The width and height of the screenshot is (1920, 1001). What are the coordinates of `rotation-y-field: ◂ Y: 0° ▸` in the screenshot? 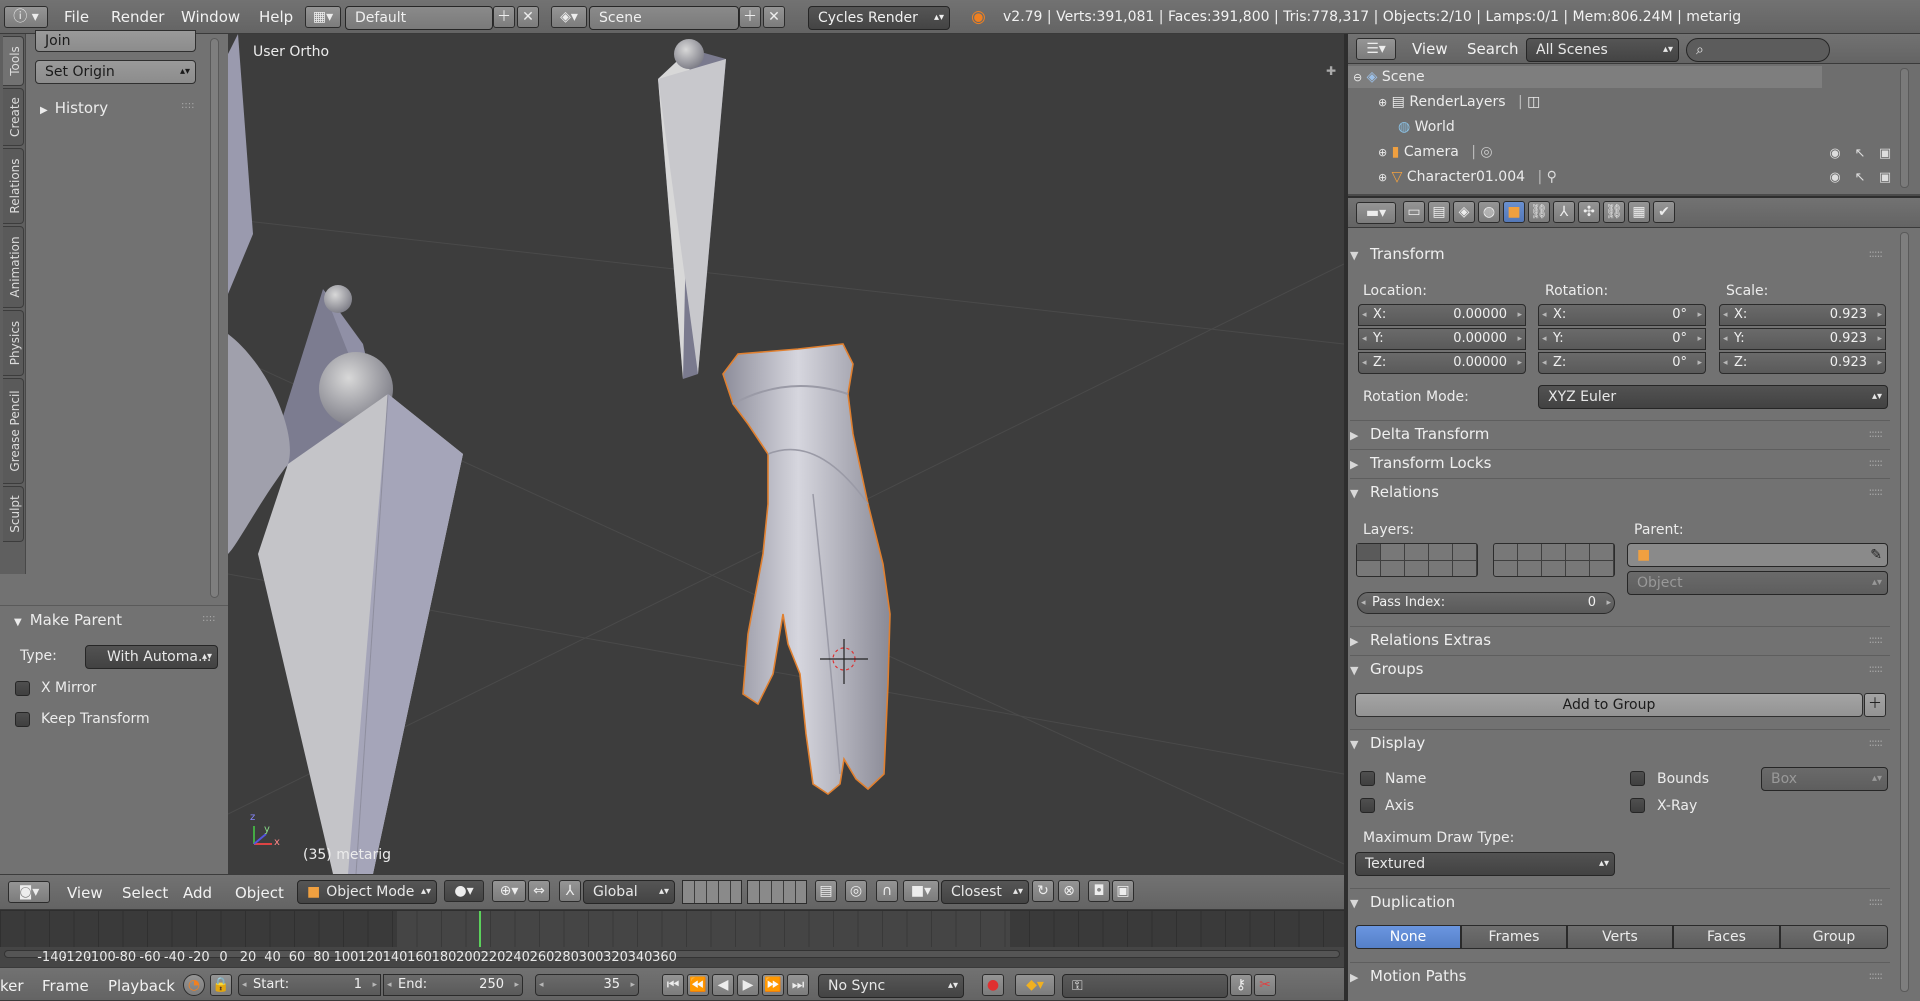 It's located at (1622, 339).